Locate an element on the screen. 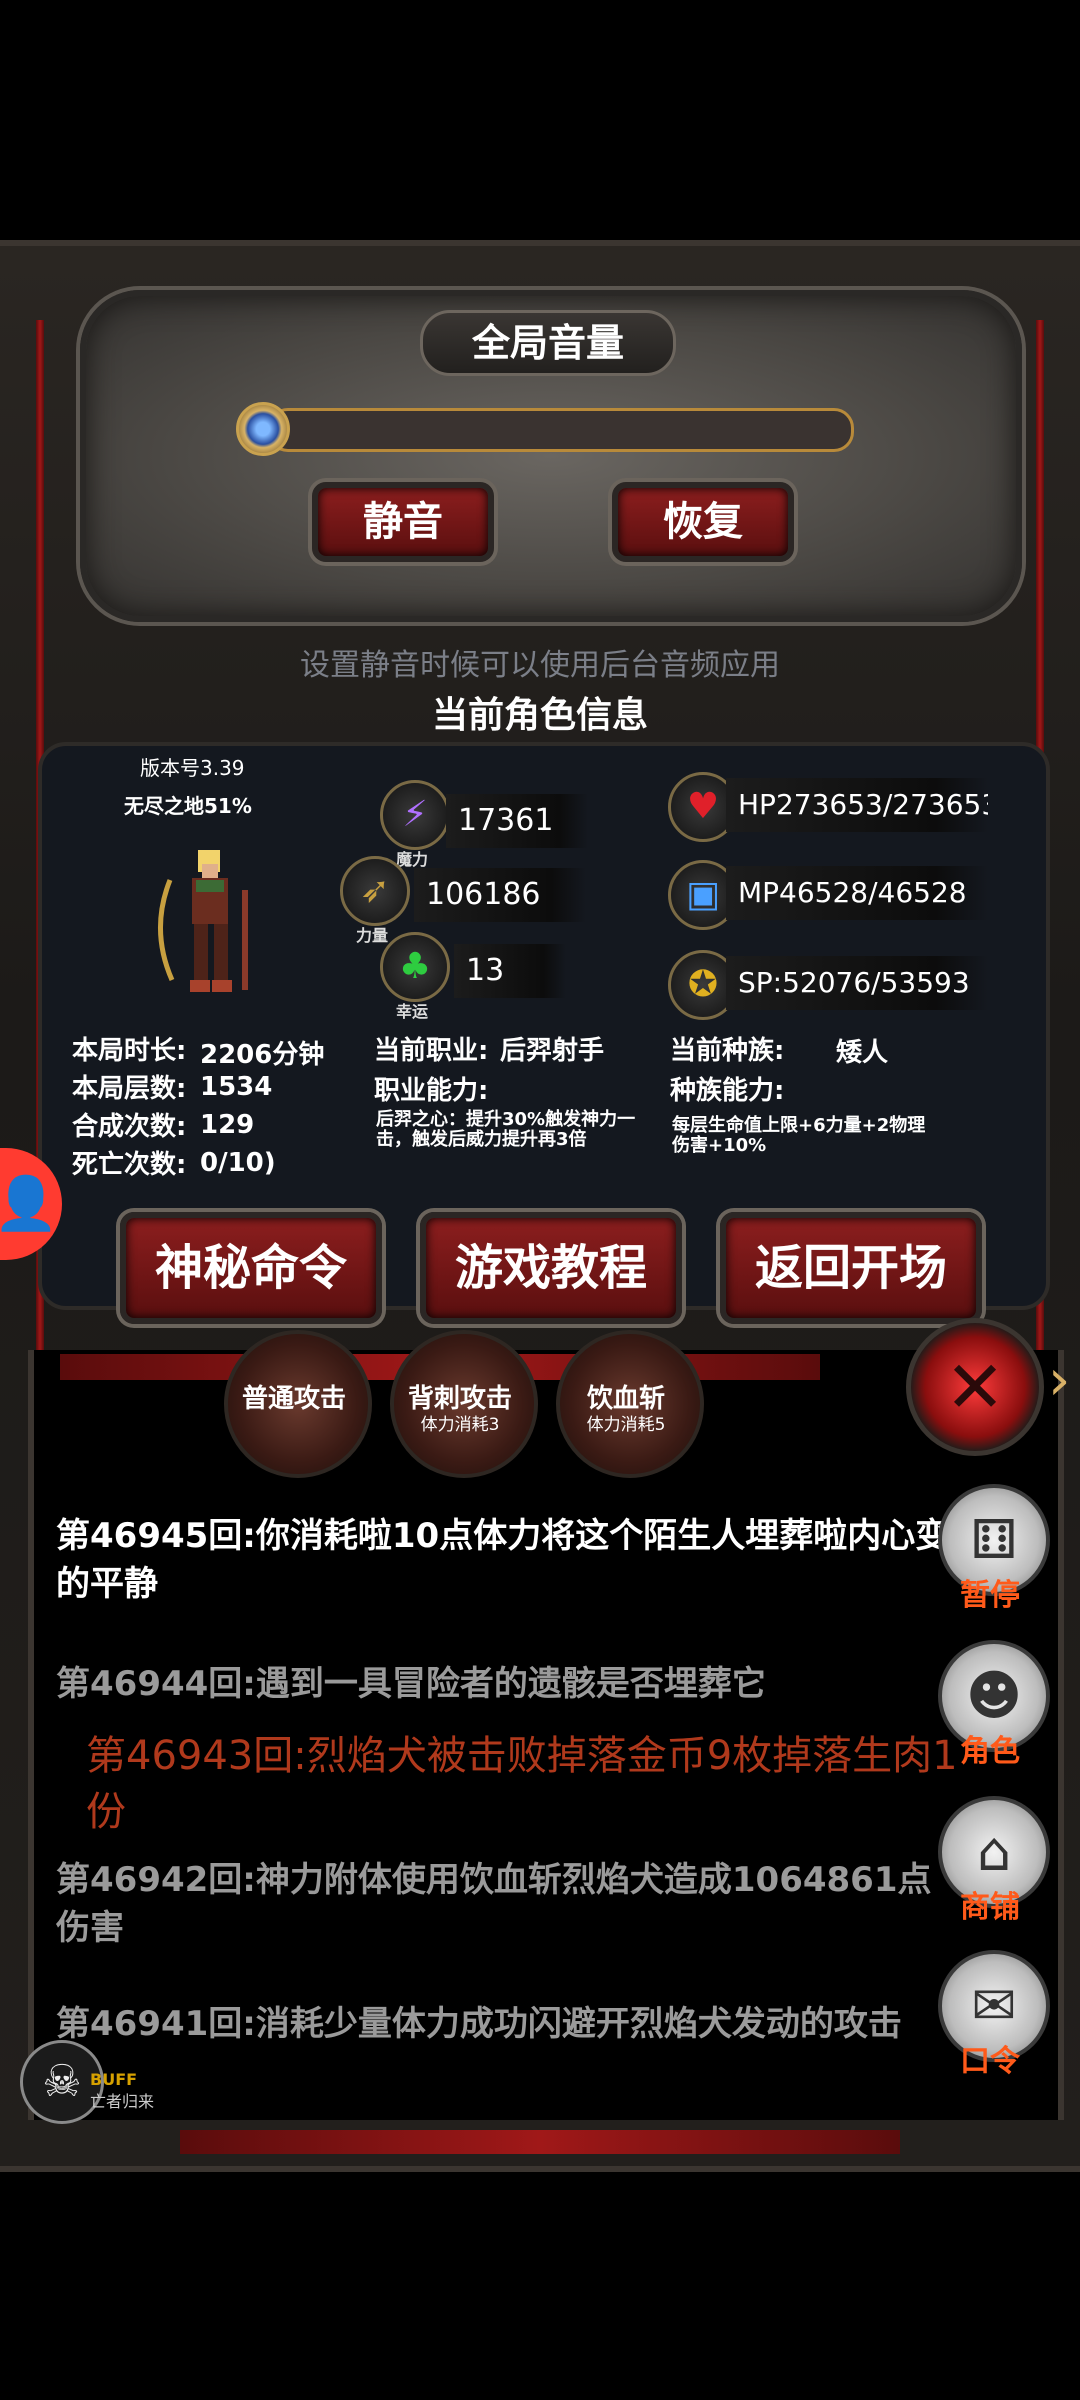 The image size is (1080, 2400). job-ability-text: 后羿之心：提升30%触发神力一击，触发后威力提升再3倍 is located at coordinates (506, 1129).